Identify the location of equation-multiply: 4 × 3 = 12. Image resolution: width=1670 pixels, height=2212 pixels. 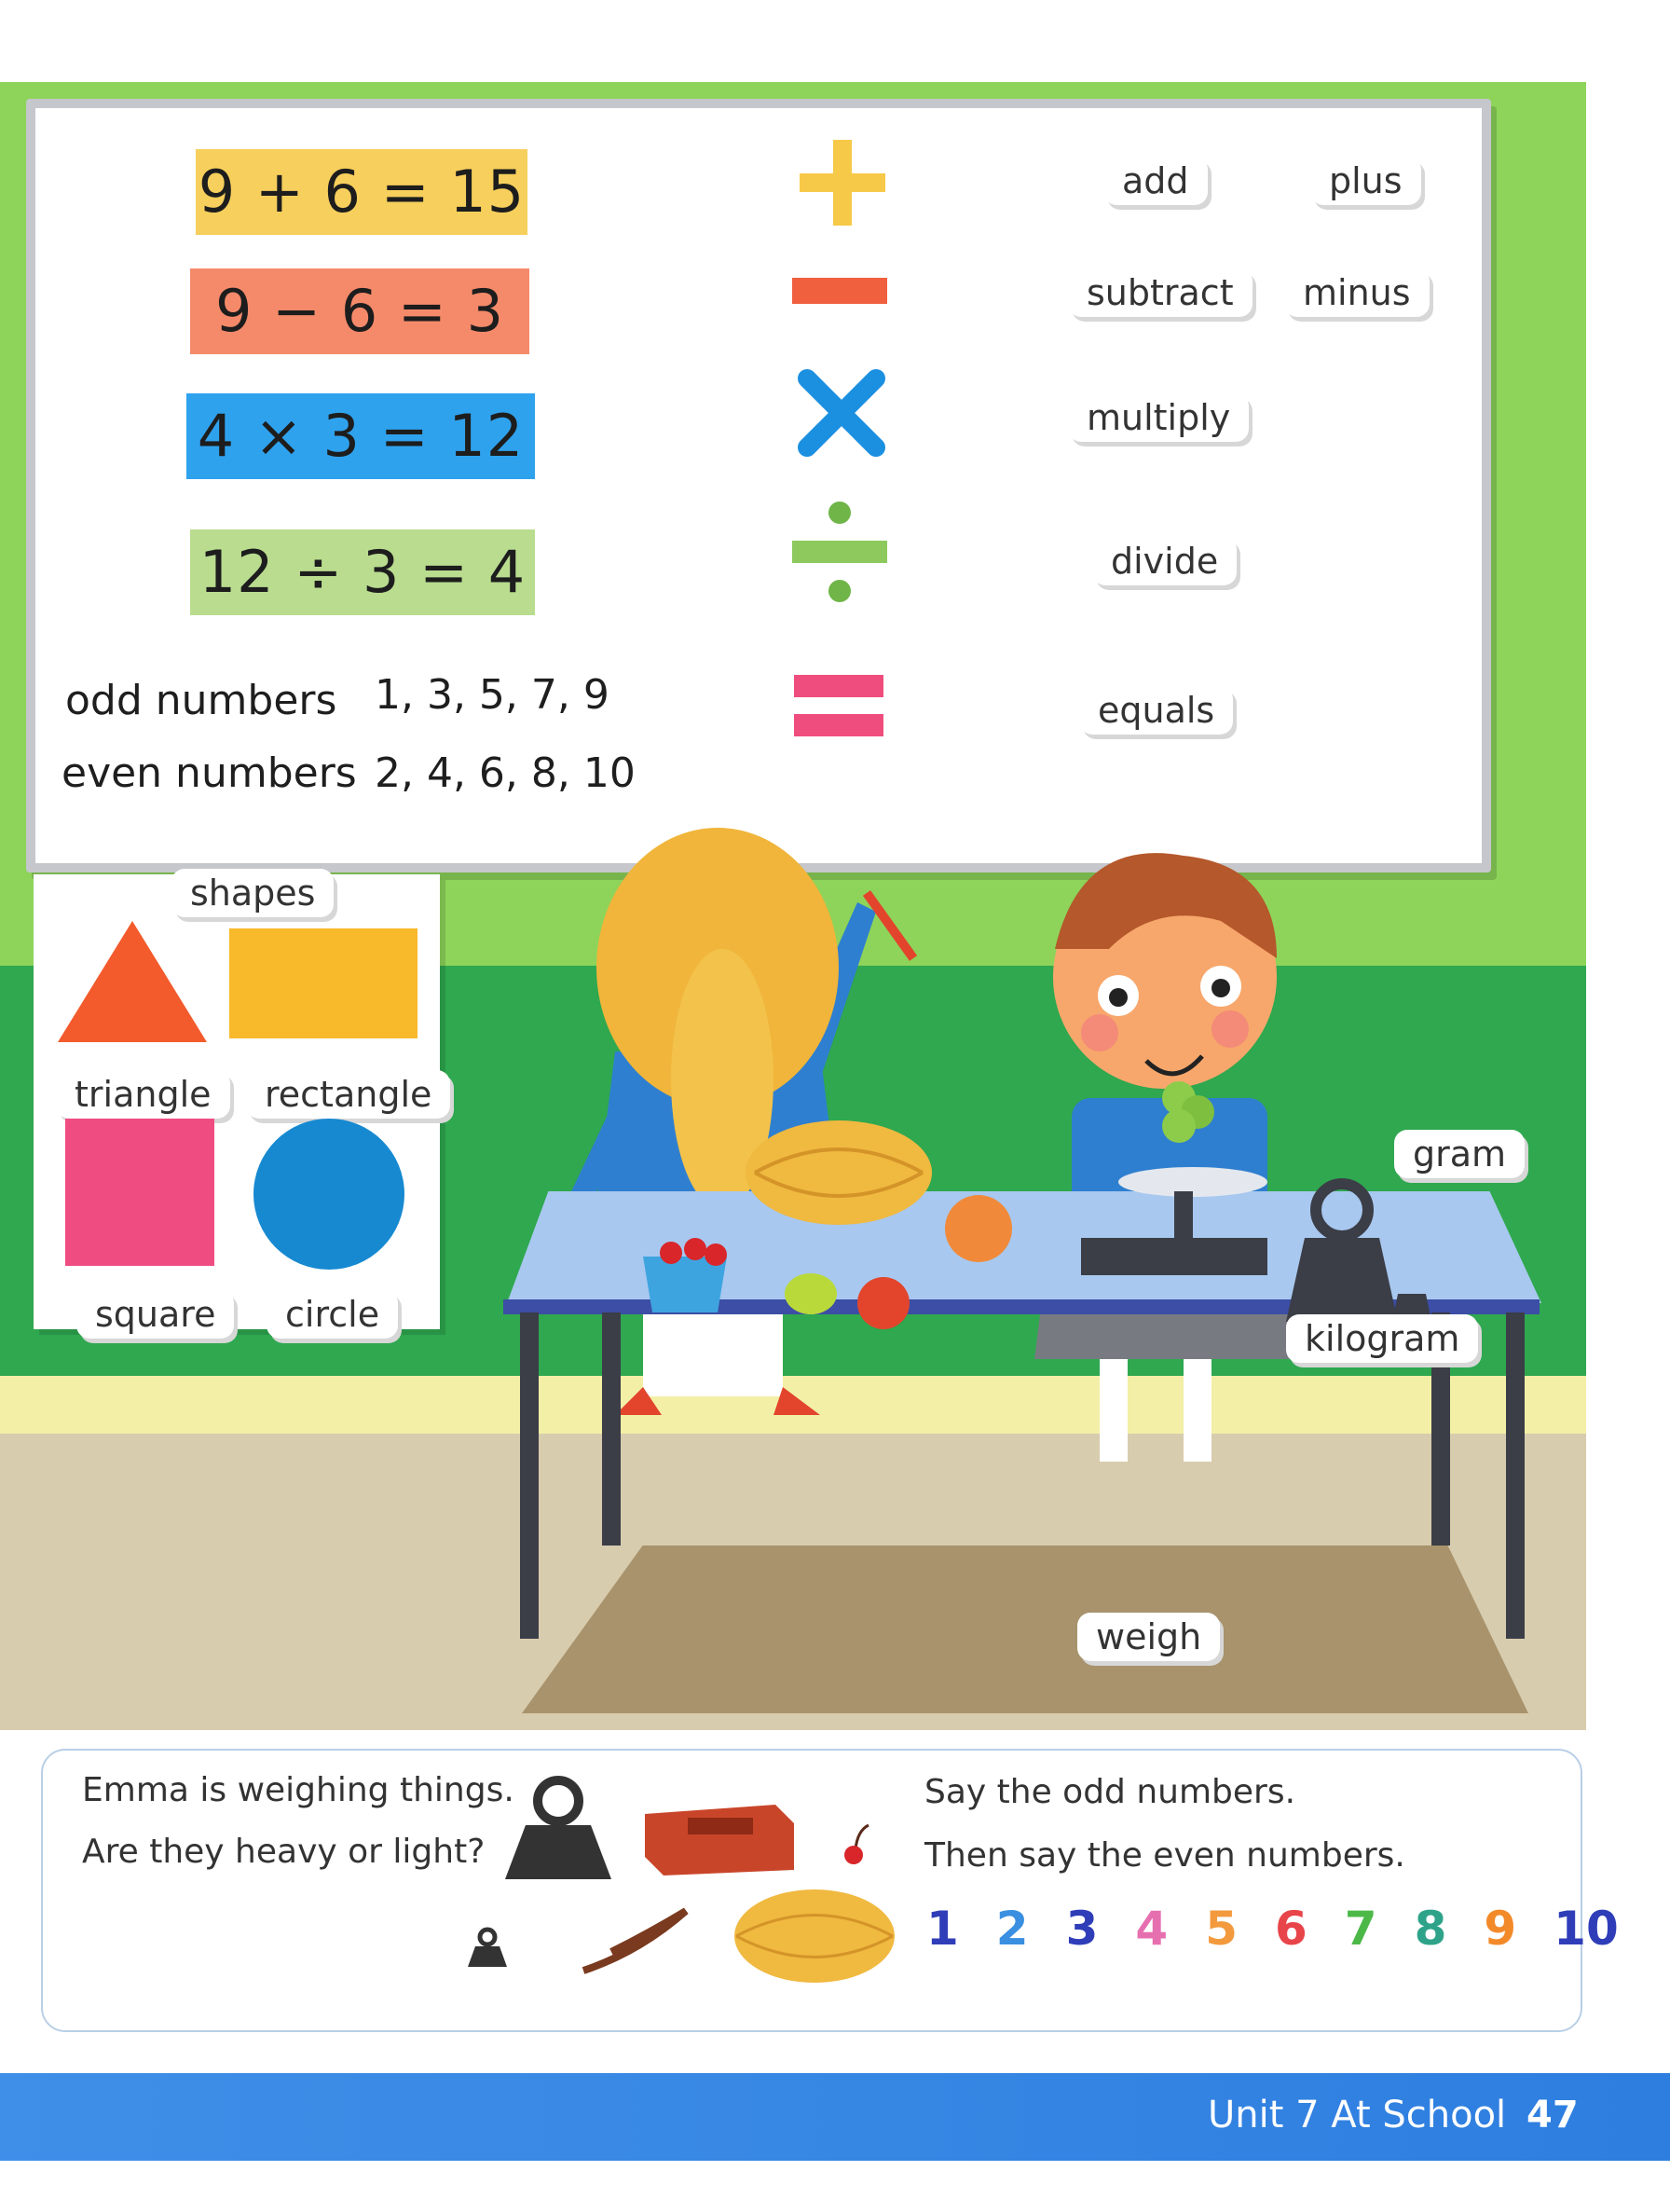
(360, 436).